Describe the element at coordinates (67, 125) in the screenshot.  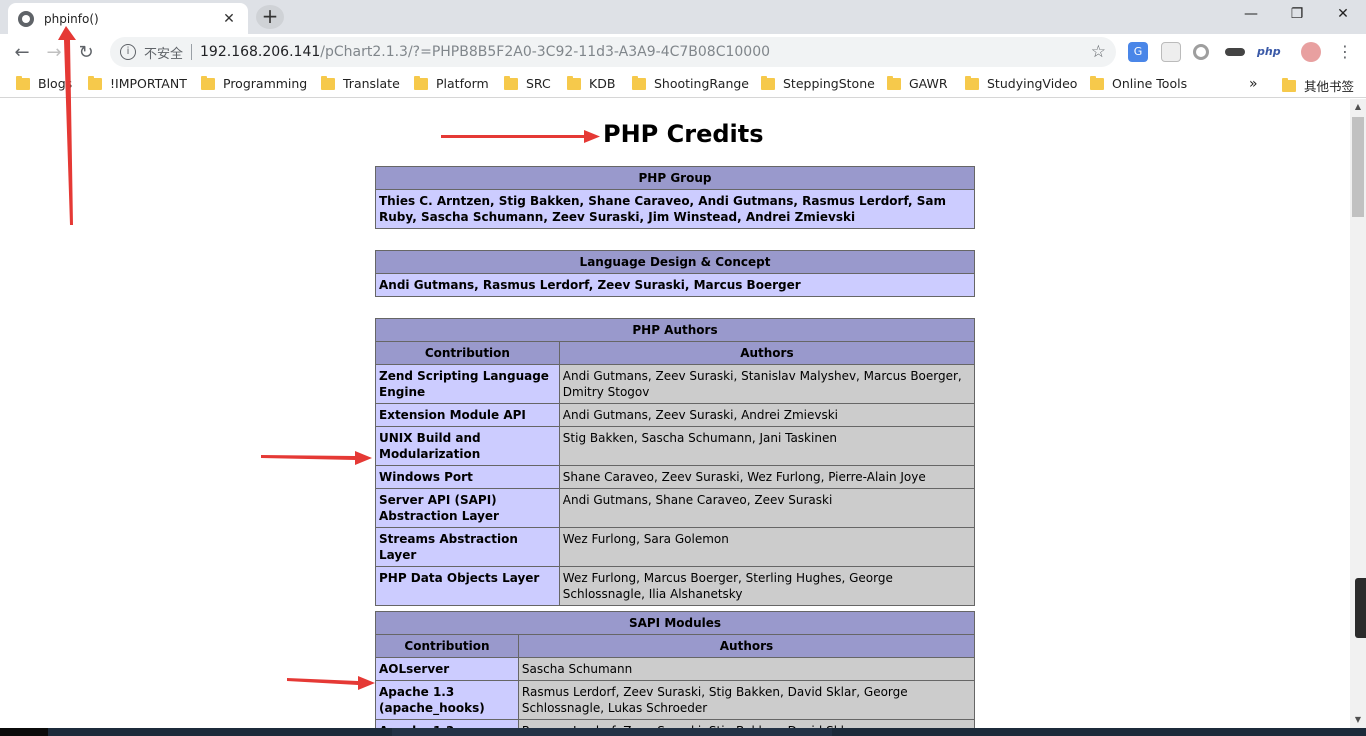
I see `arrow-to-tab-title` at that location.